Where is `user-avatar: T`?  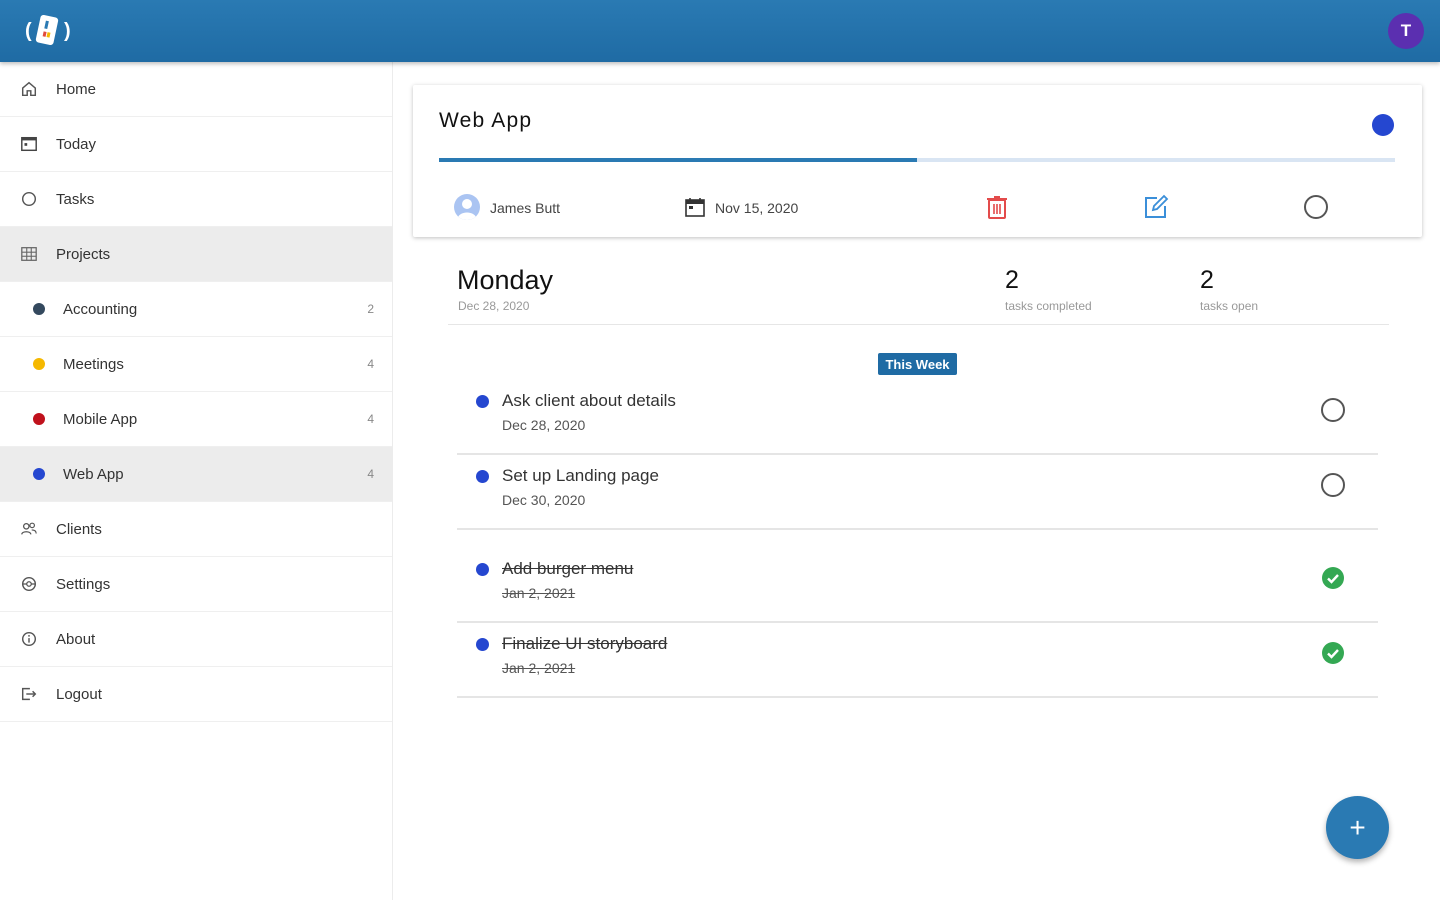 user-avatar: T is located at coordinates (1406, 31).